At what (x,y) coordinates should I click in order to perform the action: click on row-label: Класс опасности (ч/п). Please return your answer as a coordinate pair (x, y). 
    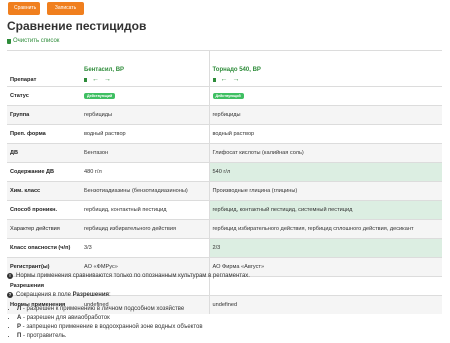
    Looking at the image, I should click on (44, 248).